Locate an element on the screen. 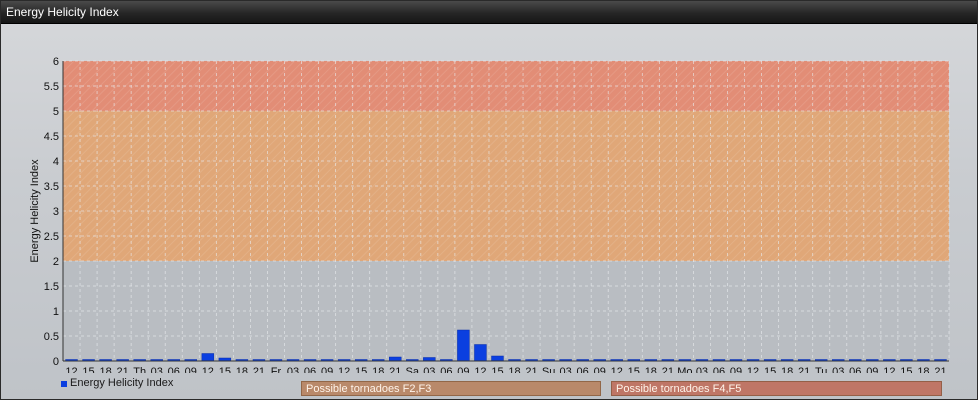  y-tick-label: 2.5 is located at coordinates (51, 237).